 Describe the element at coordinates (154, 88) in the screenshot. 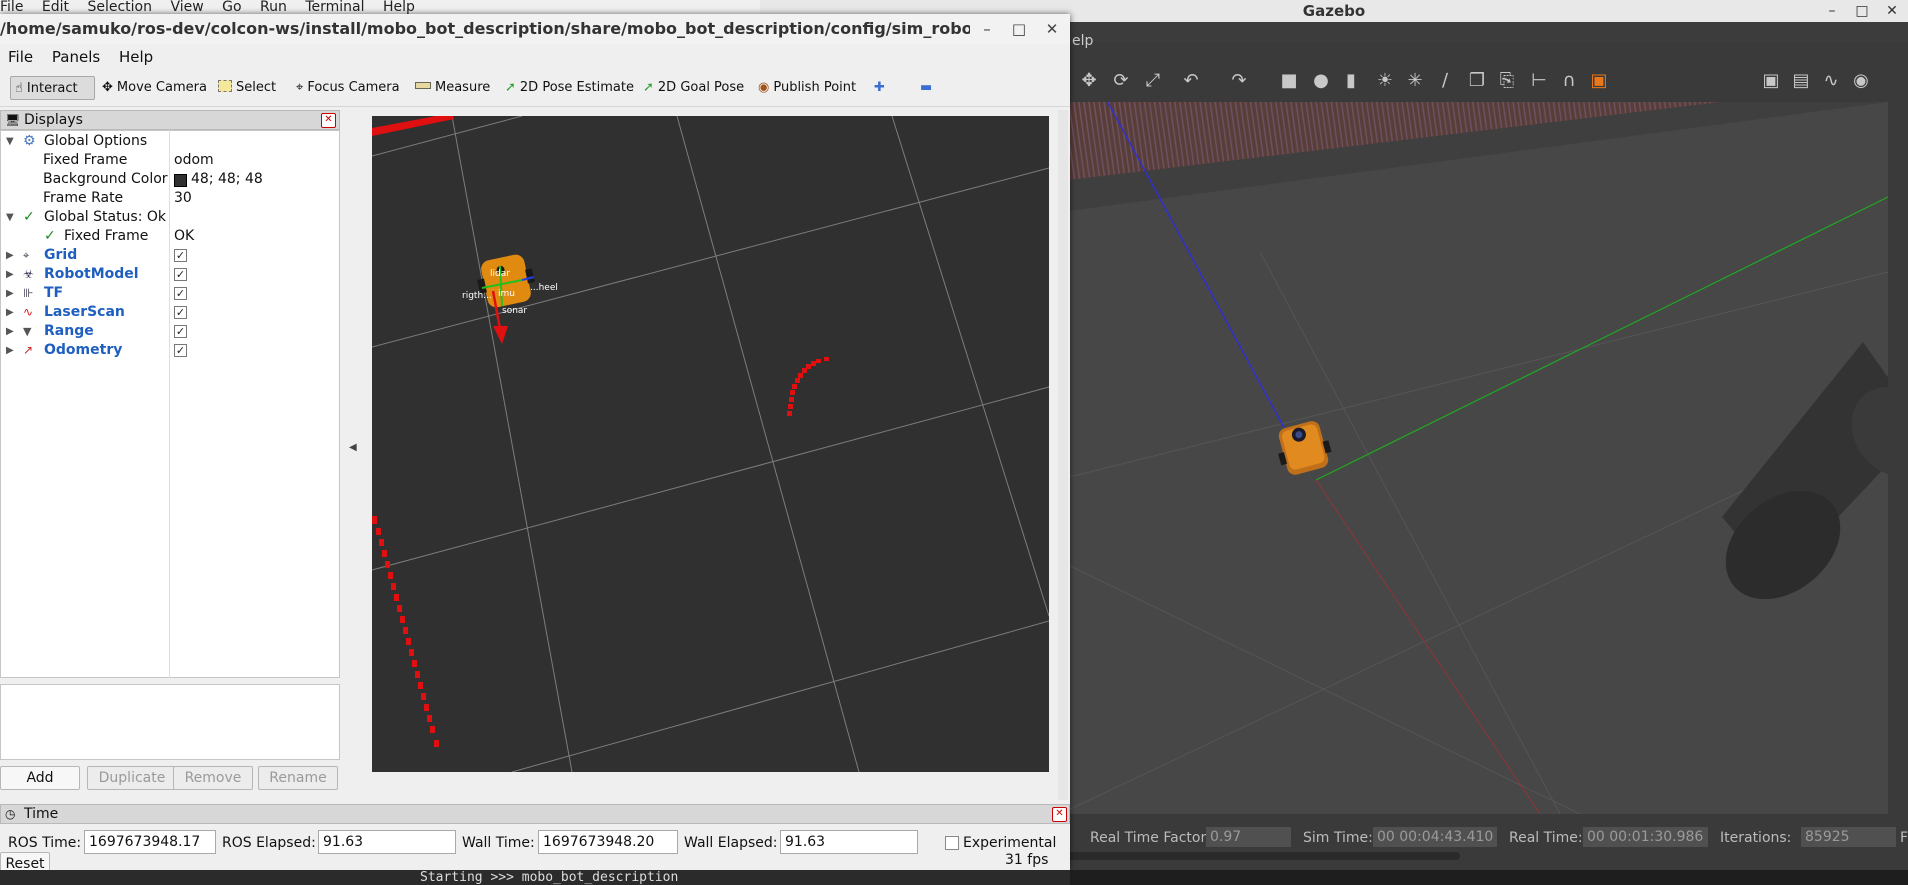

I see `move-camera-tool: ✥ Move Camera` at that location.